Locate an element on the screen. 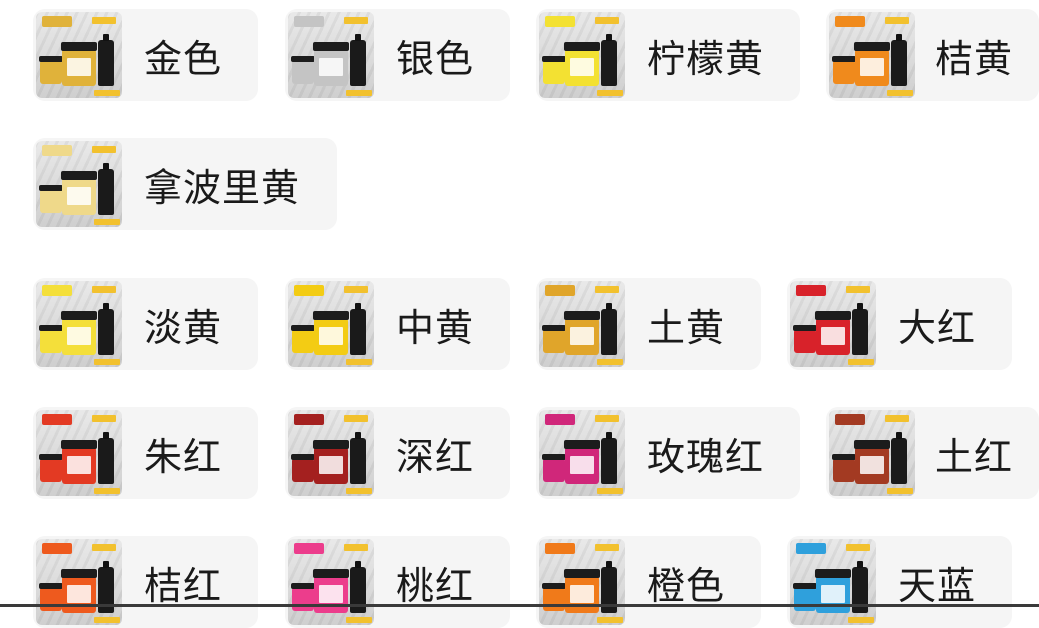  option-naples-yellow: 拿波里黄 is located at coordinates (185, 184).